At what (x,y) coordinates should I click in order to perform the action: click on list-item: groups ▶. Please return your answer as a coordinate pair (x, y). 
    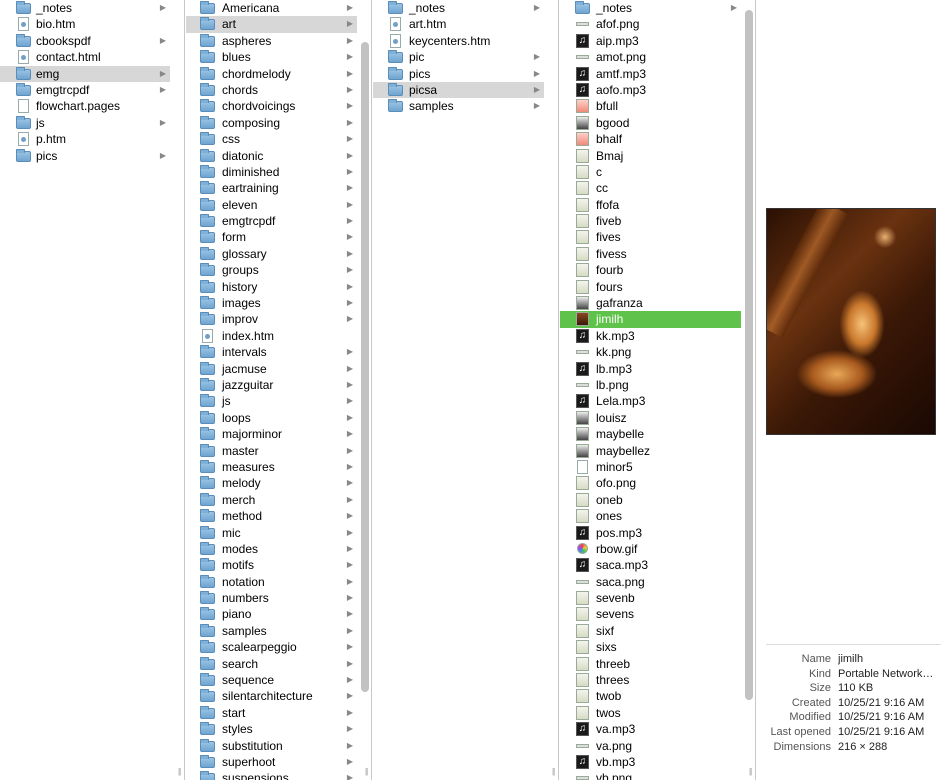
    Looking at the image, I should click on (271, 270).